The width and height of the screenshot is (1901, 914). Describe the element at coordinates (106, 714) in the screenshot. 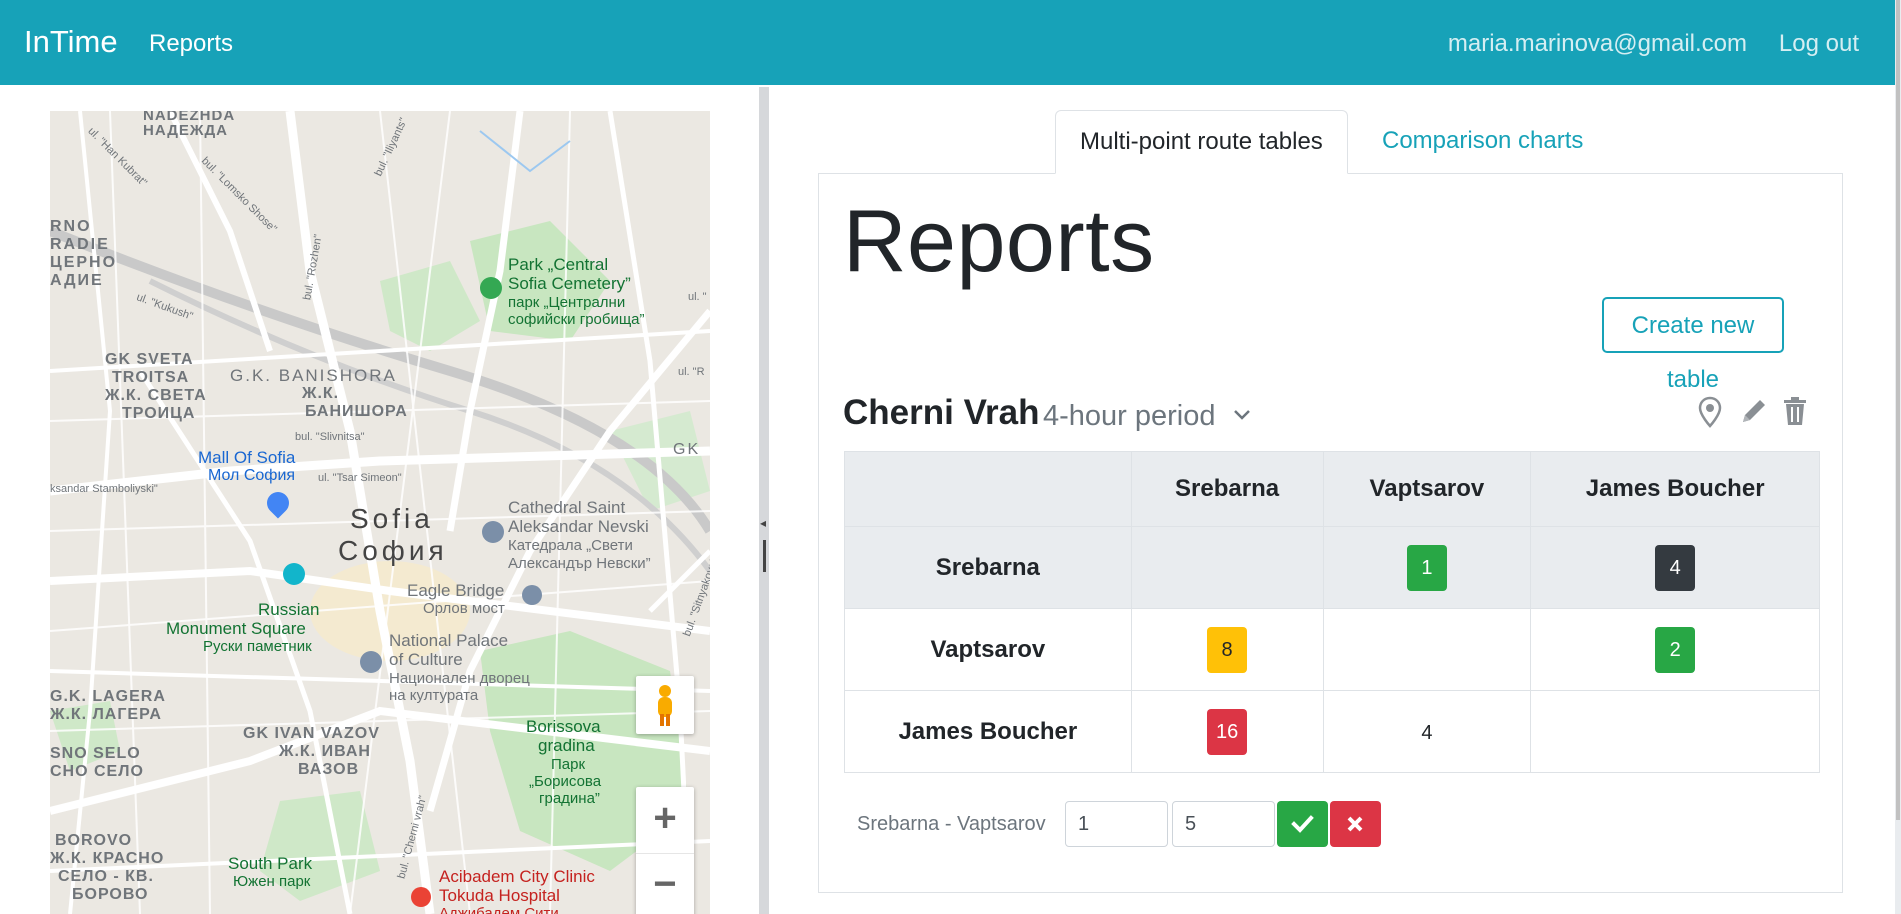

I see `map-label: Ж.К. ЛАГЕРА` at that location.